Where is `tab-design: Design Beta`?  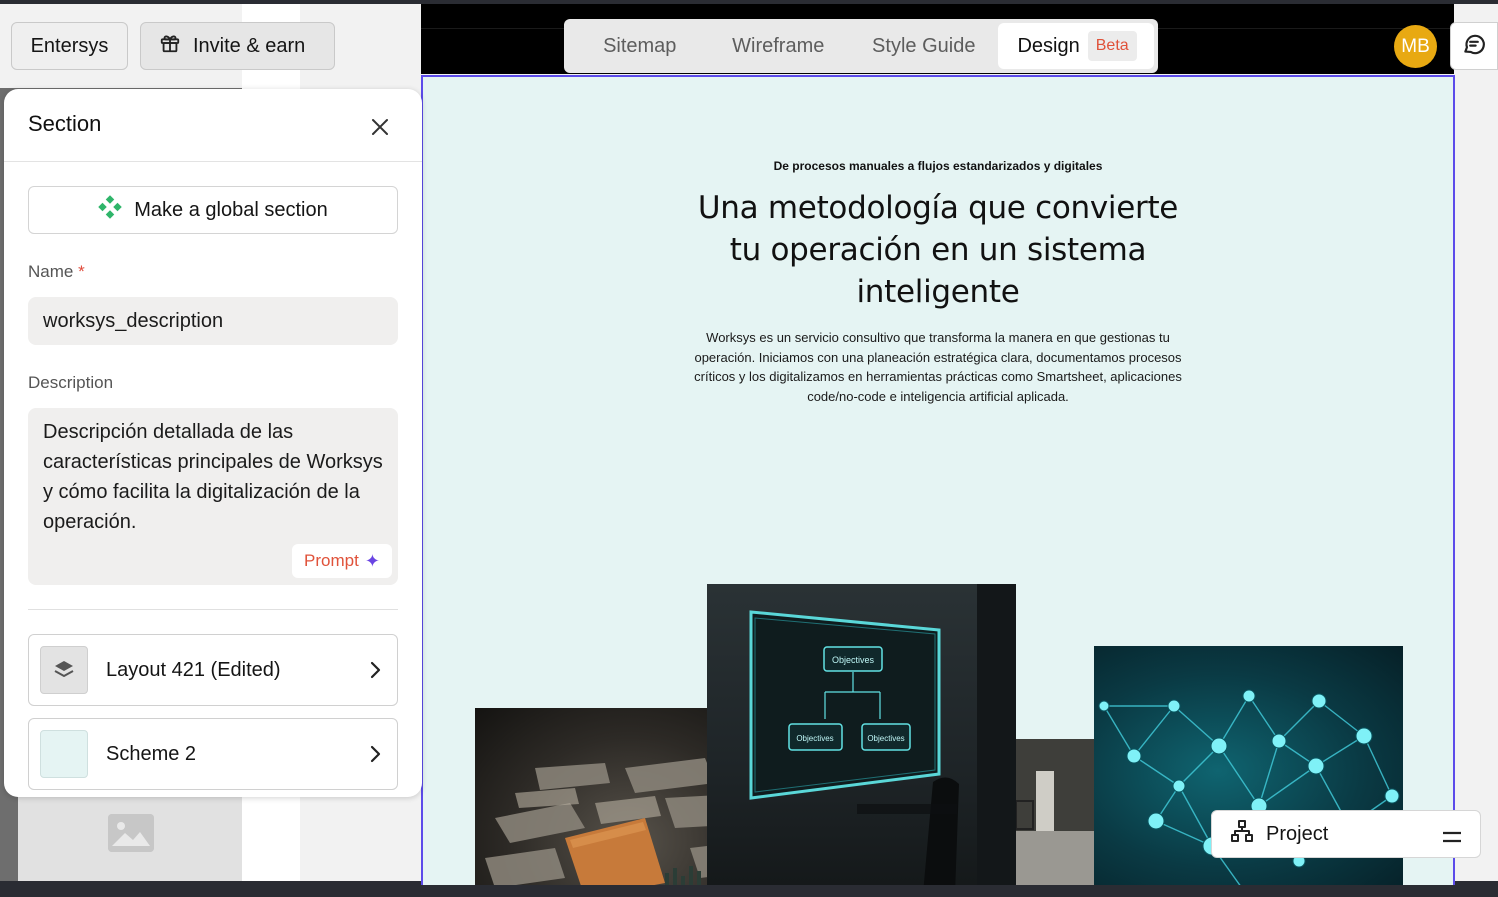 tab-design: Design Beta is located at coordinates (1076, 46).